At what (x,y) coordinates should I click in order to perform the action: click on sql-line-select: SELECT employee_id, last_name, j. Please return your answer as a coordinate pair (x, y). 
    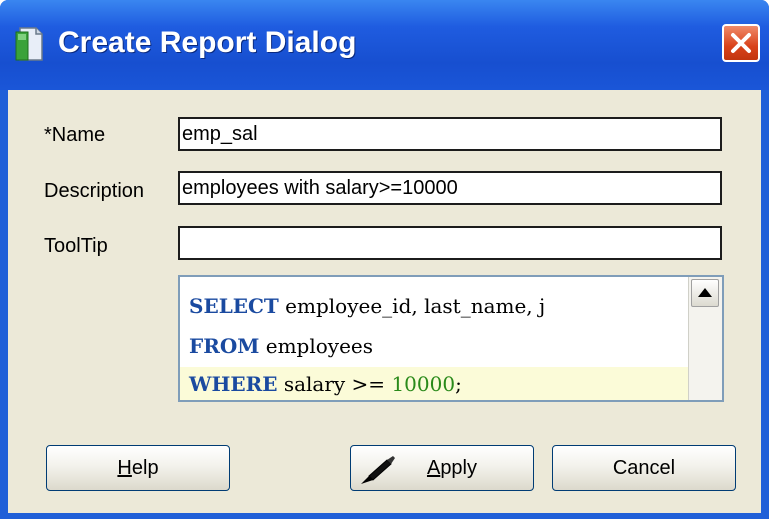
    Looking at the image, I should click on (434, 306).